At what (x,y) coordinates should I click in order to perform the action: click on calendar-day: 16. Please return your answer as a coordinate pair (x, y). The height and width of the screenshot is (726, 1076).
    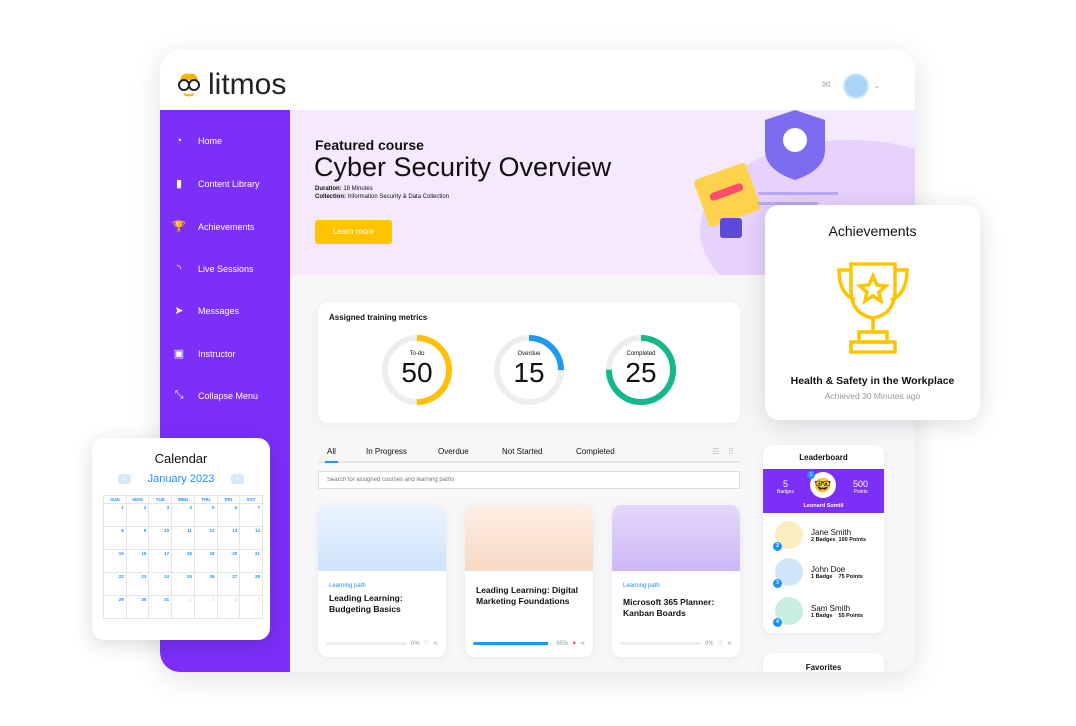
    Looking at the image, I should click on (138, 561).